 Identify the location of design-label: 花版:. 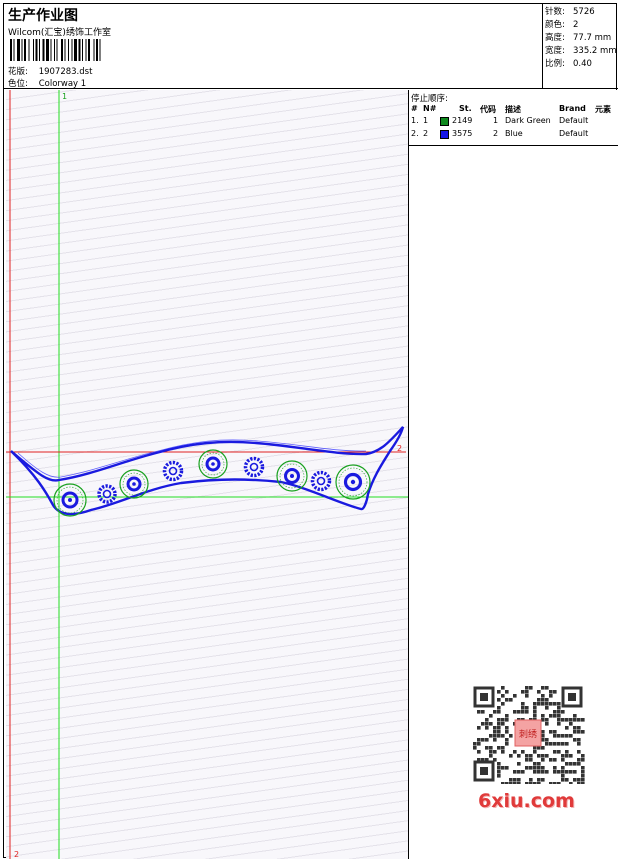
(18, 72).